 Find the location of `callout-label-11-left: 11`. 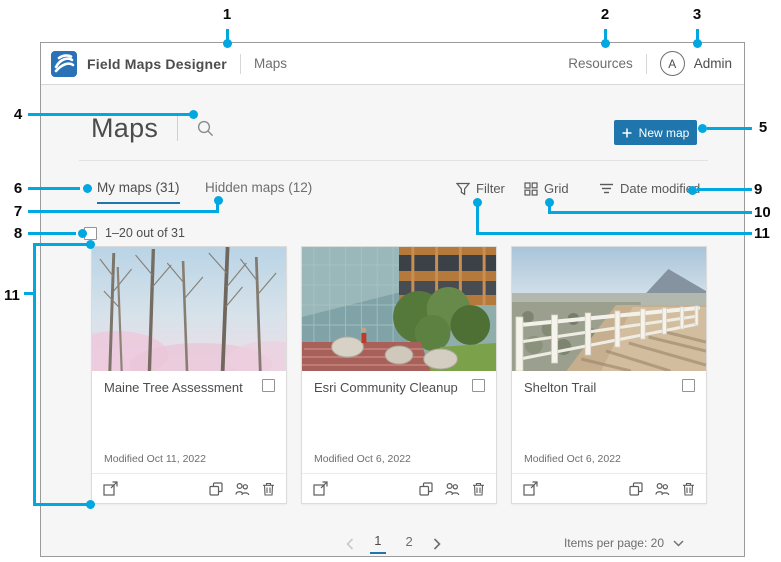

callout-label-11-left: 11 is located at coordinates (12, 295).